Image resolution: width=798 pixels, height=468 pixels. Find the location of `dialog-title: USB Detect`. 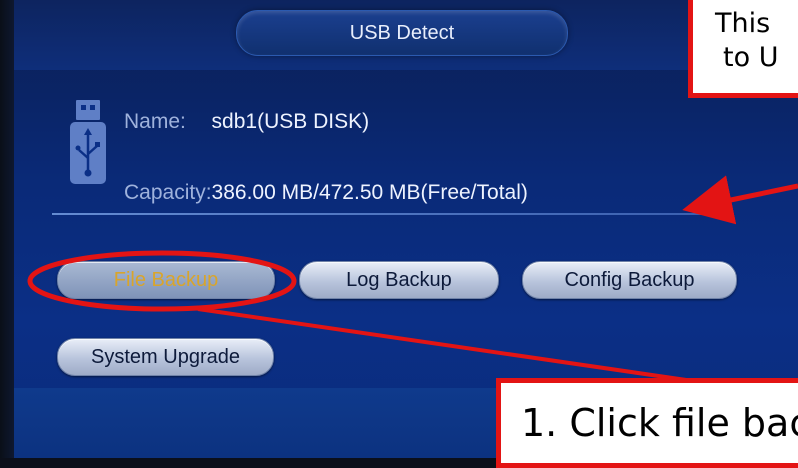

dialog-title: USB Detect is located at coordinates (402, 33).